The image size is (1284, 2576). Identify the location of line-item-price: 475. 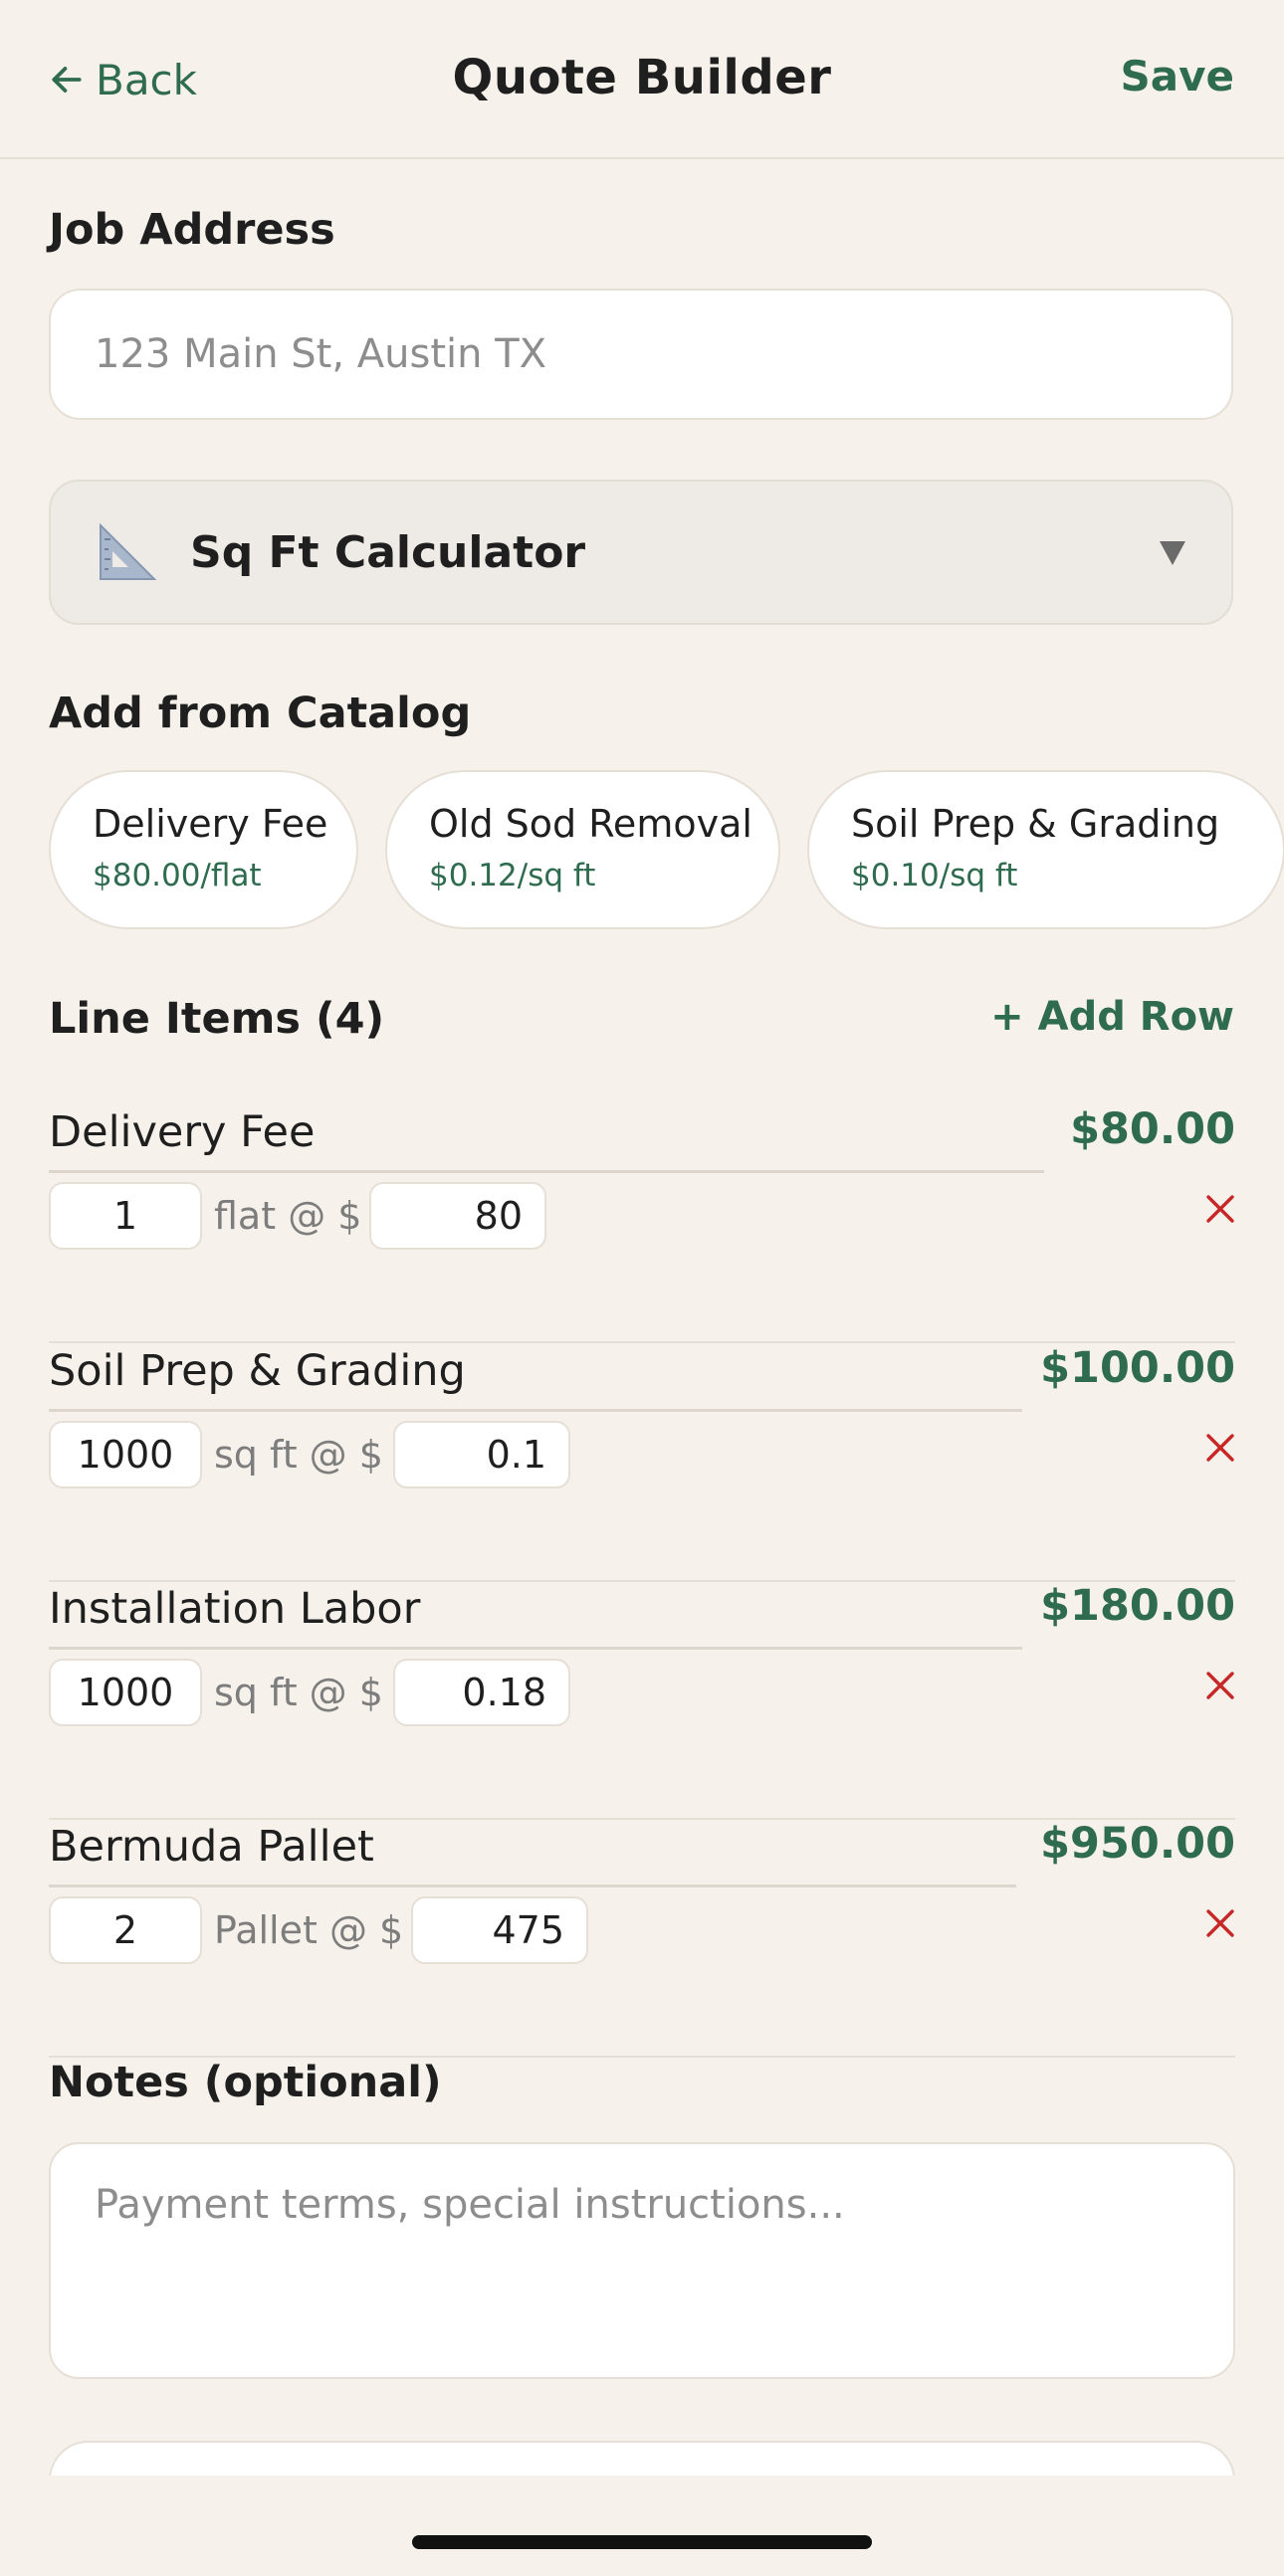
(528, 1930).